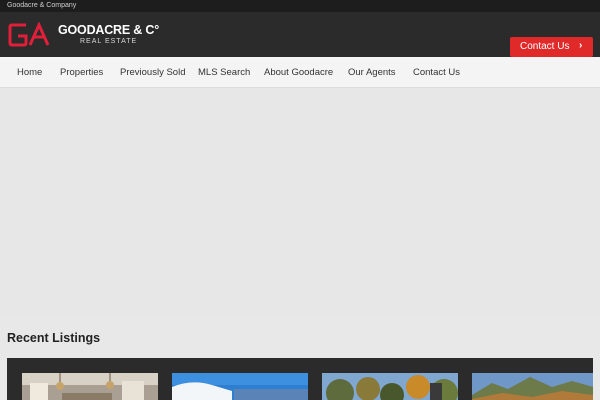  Describe the element at coordinates (372, 73) in the screenshot. I see `nav-item-our-agents: Our Agents` at that location.